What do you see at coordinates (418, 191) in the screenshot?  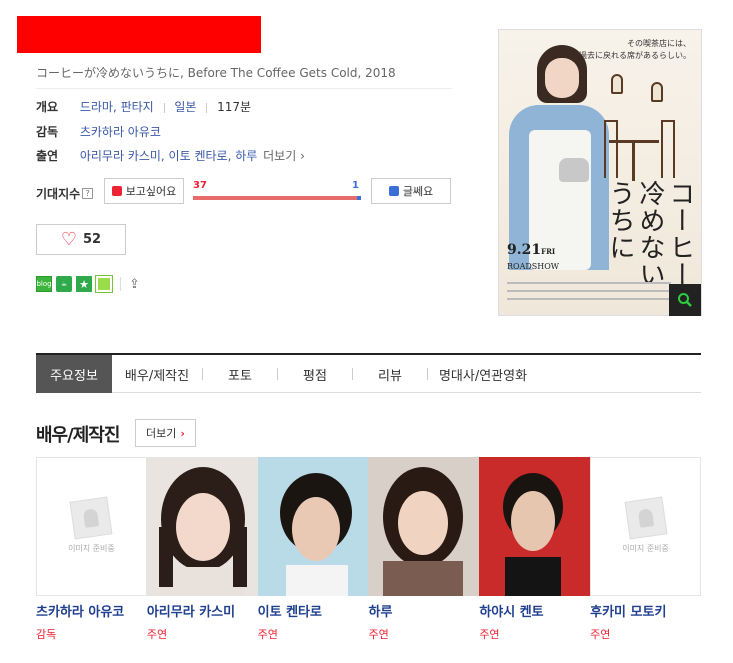 I see `not-sure-label: 글쎄요` at bounding box center [418, 191].